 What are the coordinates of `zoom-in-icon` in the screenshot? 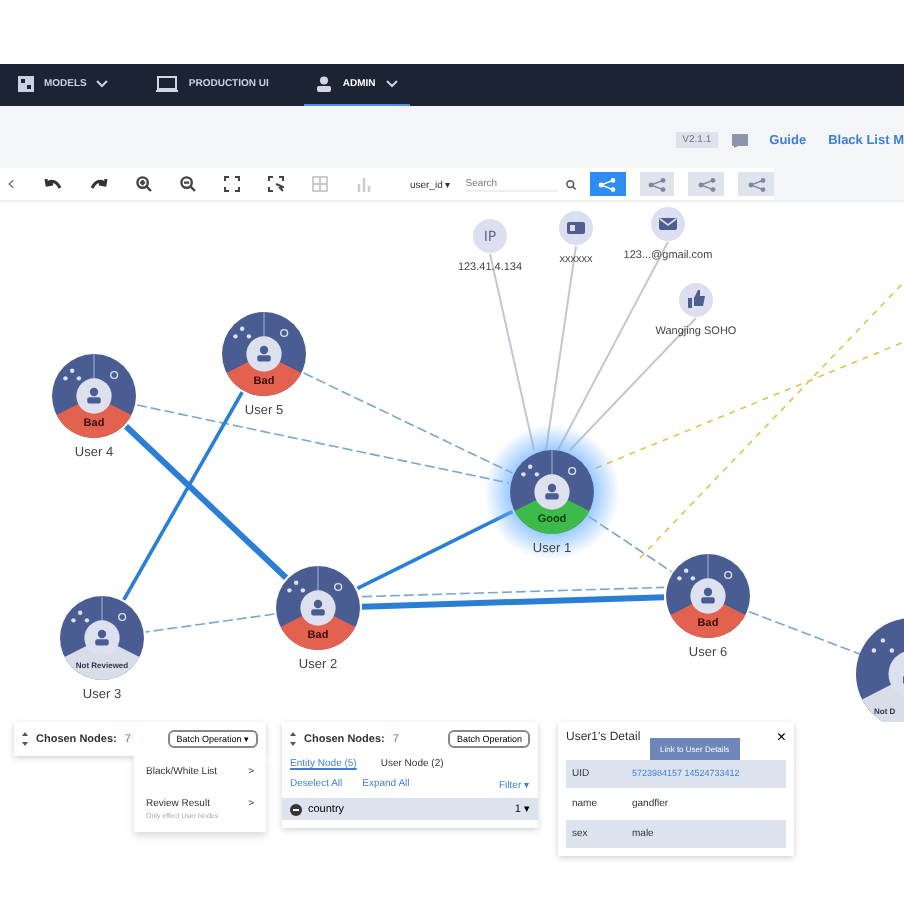 It's located at (143, 184).